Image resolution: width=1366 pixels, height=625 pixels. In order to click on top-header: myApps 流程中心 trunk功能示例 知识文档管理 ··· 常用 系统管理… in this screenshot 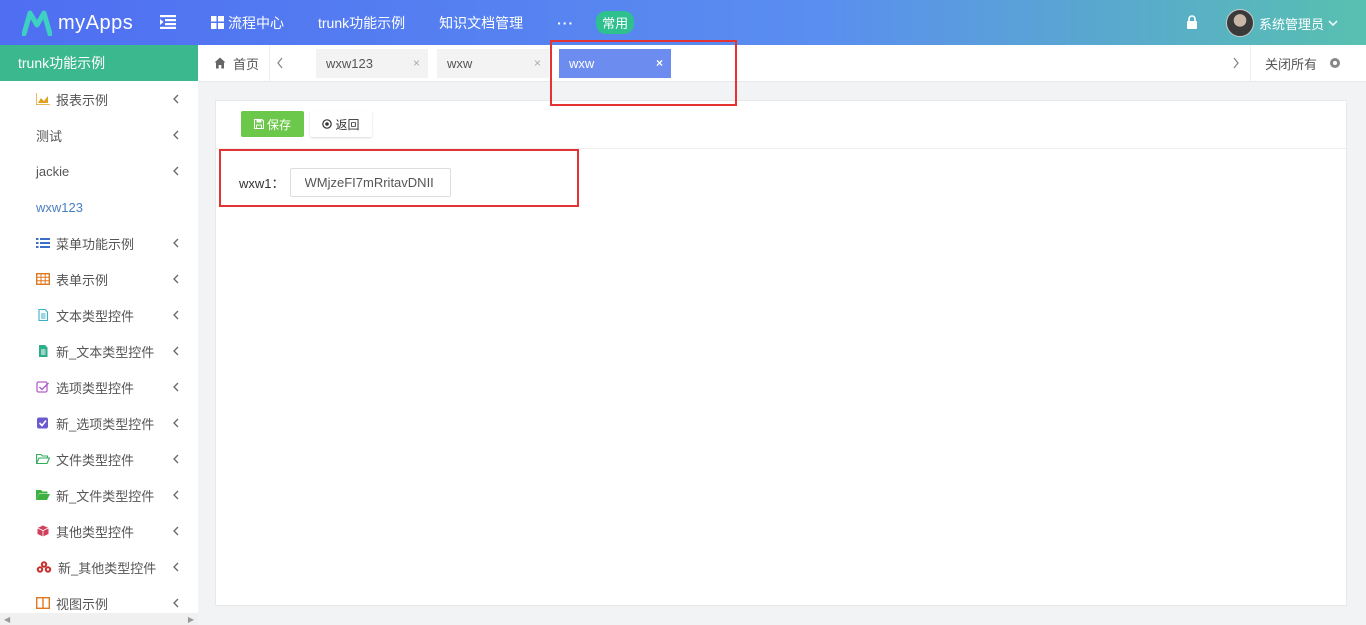, I will do `click(683, 22)`.